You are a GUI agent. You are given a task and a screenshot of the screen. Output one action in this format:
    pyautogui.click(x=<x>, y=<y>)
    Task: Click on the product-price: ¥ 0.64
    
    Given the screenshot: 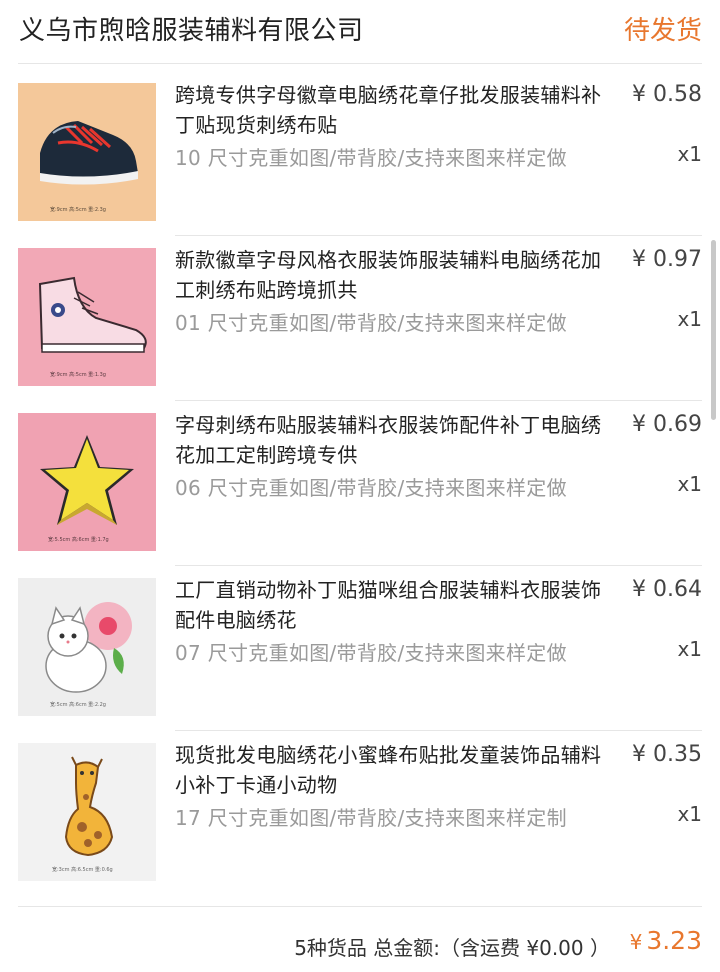 What is the action you would take?
    pyautogui.click(x=667, y=589)
    